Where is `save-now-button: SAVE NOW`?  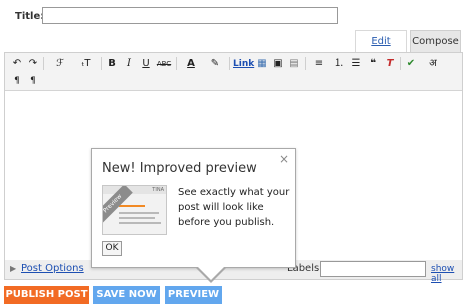 save-now-button: SAVE NOW is located at coordinates (126, 295).